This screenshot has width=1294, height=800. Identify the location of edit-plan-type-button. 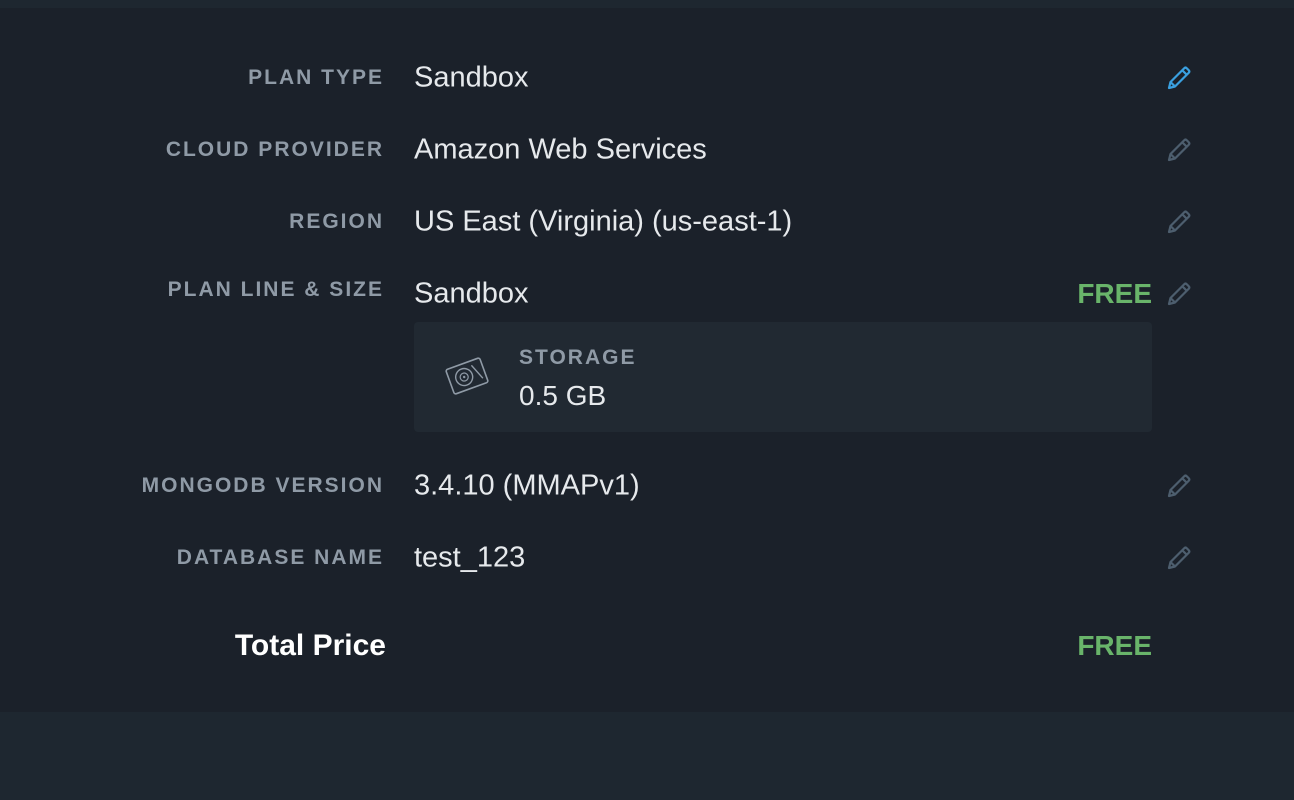
(1179, 78).